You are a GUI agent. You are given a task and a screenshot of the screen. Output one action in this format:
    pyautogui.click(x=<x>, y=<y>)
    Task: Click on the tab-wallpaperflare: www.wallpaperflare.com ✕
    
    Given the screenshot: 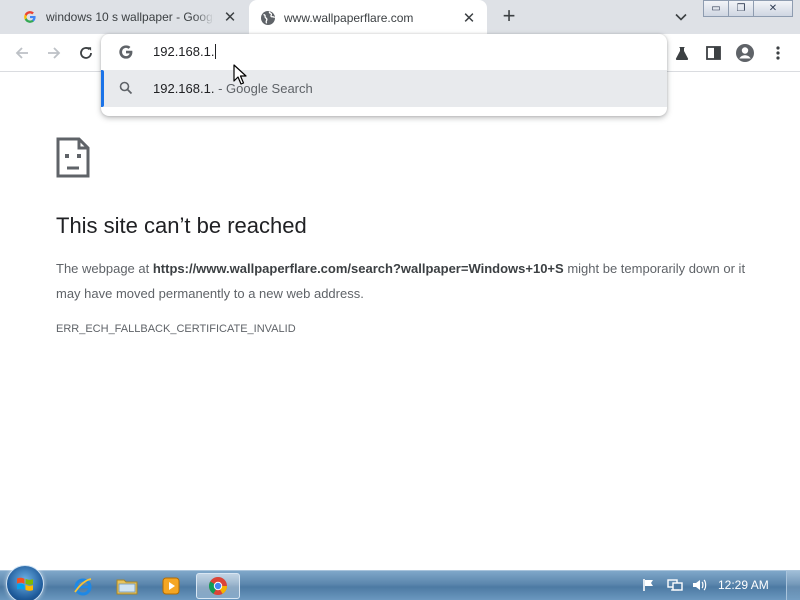 What is the action you would take?
    pyautogui.click(x=368, y=18)
    